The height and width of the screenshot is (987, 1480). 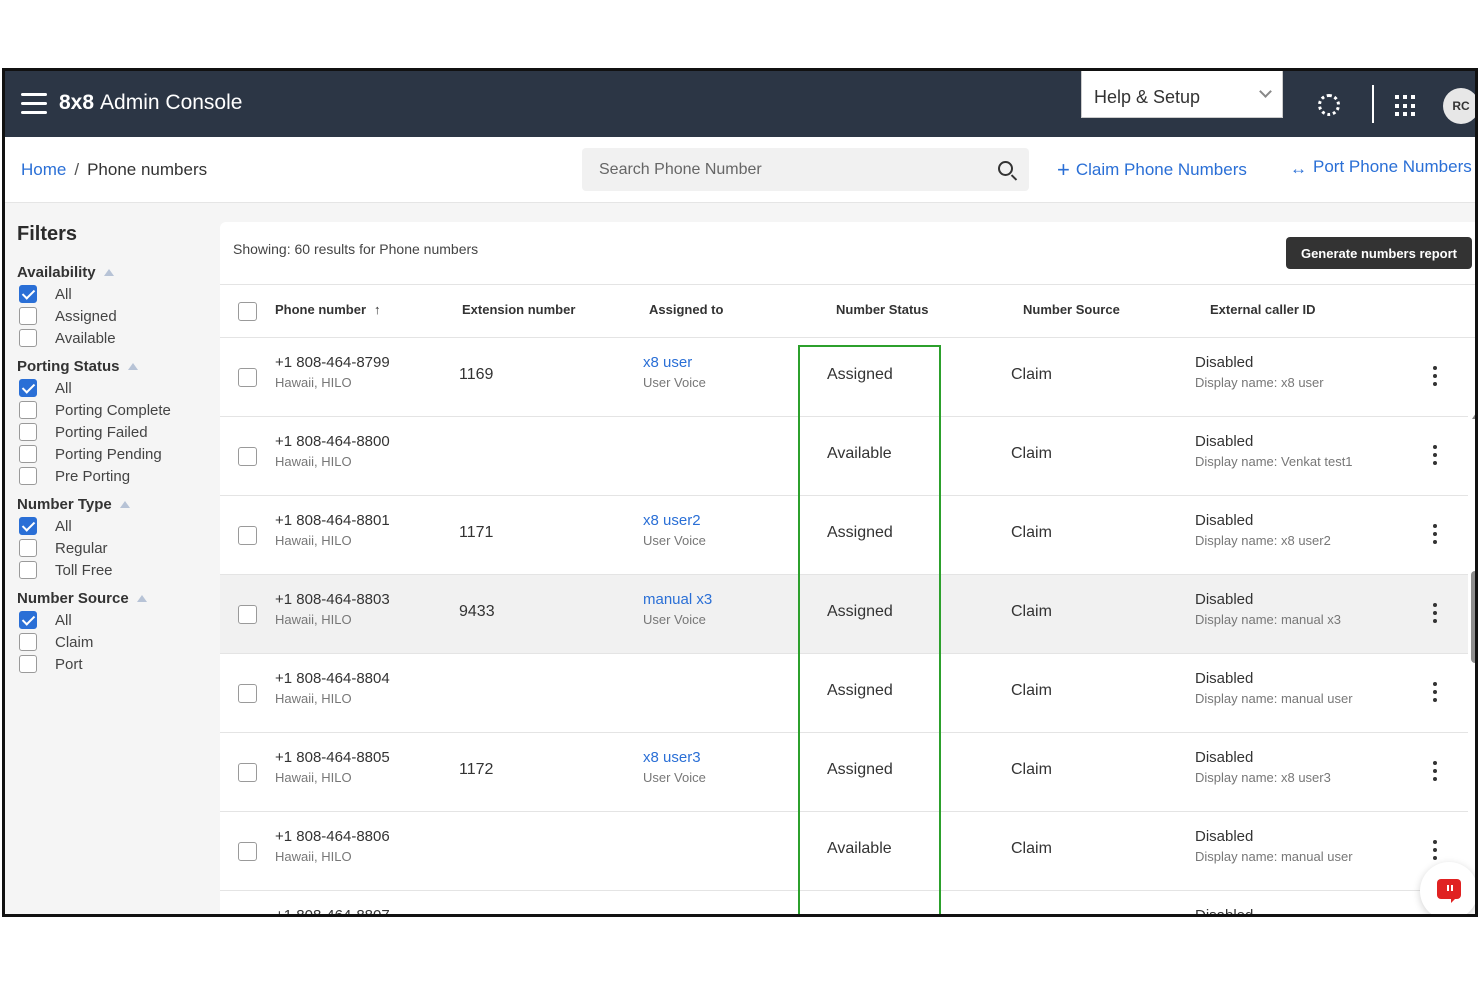 I want to click on phone-number: +1 808-464-8803, so click(x=332, y=599).